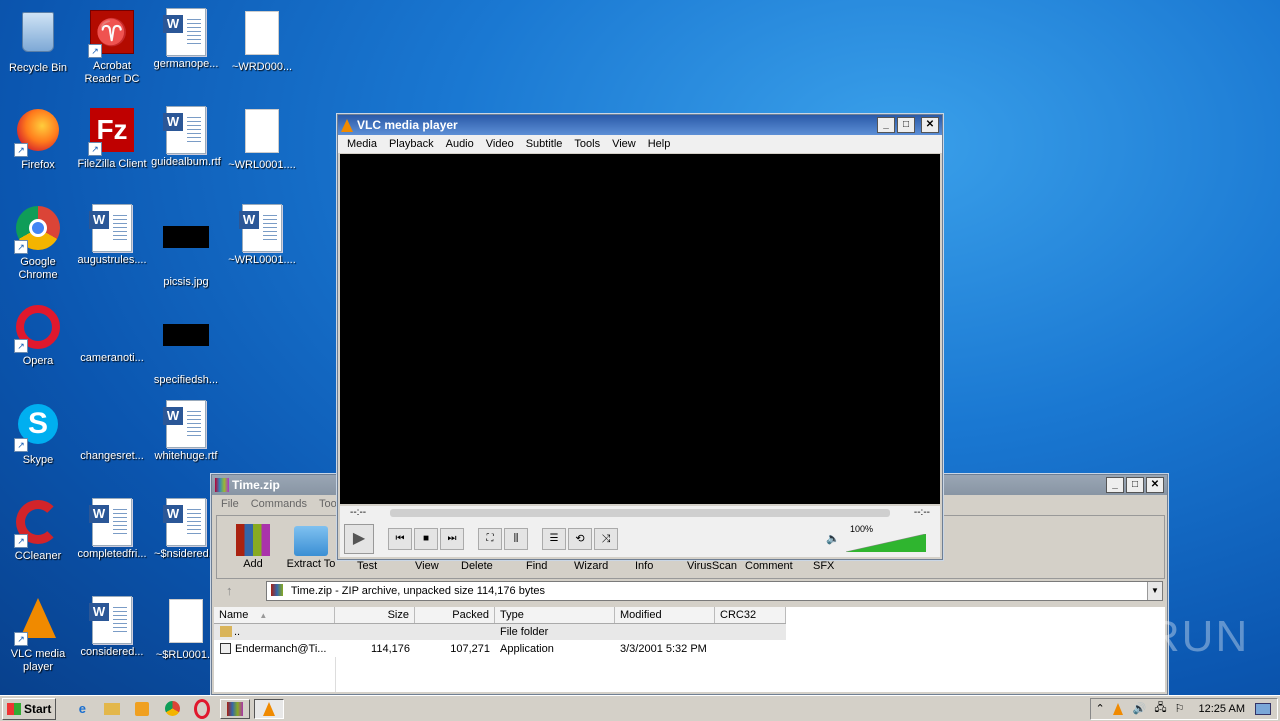 This screenshot has height=721, width=1280. Describe the element at coordinates (769, 566) in the screenshot. I see `toolbar-comment: Comment` at that location.